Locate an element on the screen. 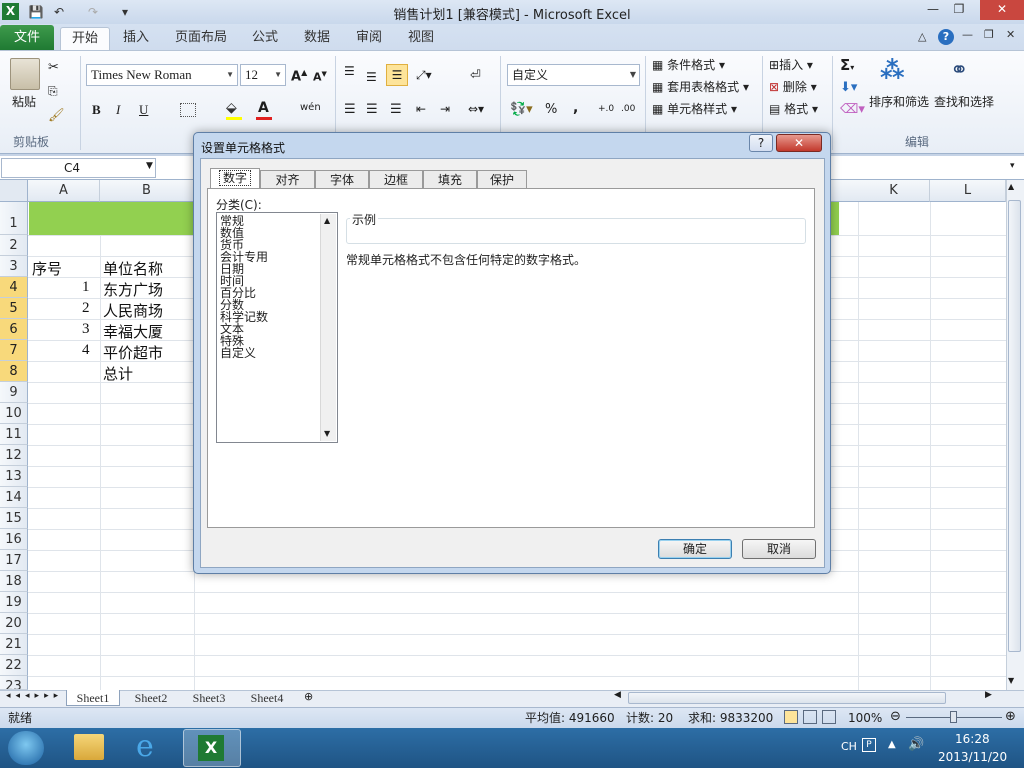 The height and width of the screenshot is (768, 1024). fill-color-icon: ⬙ is located at coordinates (231, 108).